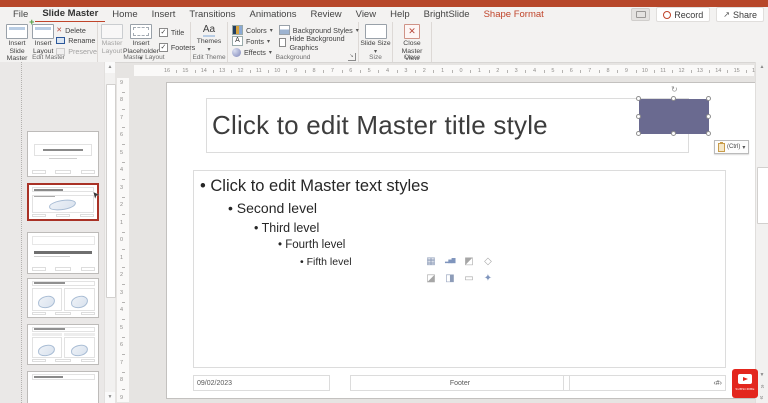 This screenshot has width=768, height=403. I want to click on comments-button, so click(641, 14).